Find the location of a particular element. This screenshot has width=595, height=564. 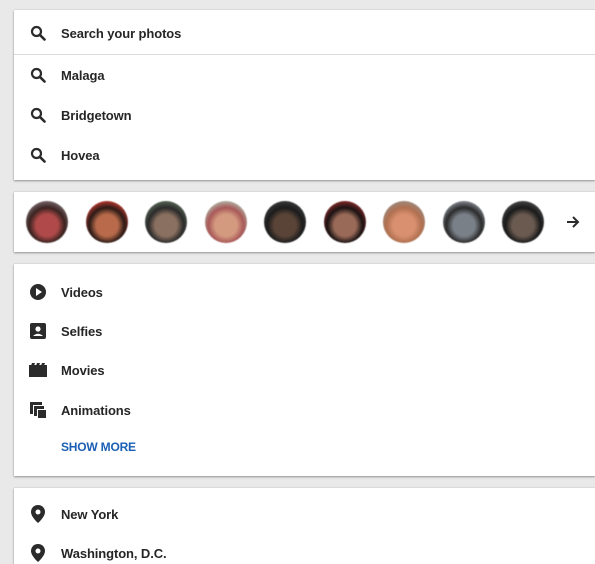

places-card: New York Washington, D.C. is located at coordinates (304, 526).